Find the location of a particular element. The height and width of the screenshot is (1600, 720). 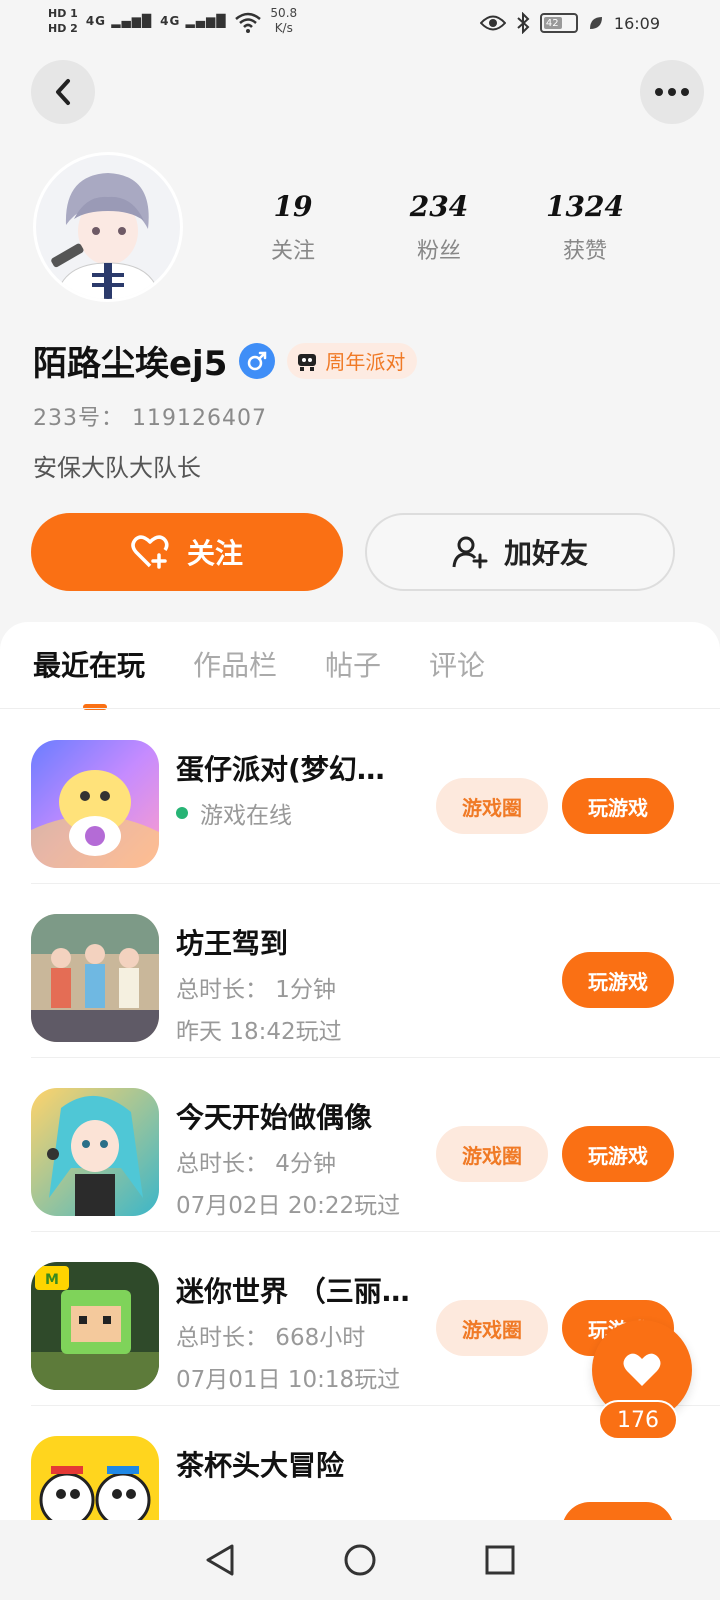

game-title: 坊王驾到 is located at coordinates (232, 943).